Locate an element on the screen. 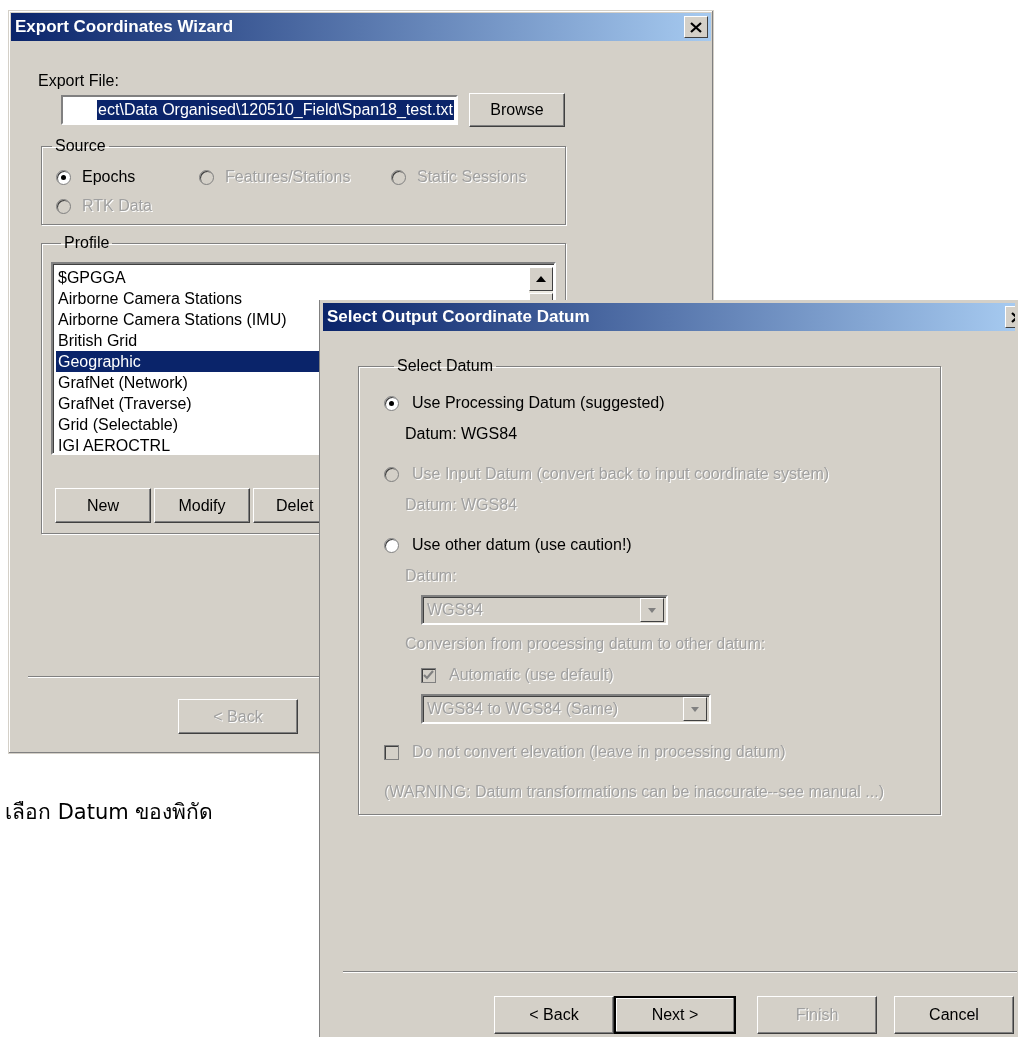  browse-button: Browse is located at coordinates (517, 110).